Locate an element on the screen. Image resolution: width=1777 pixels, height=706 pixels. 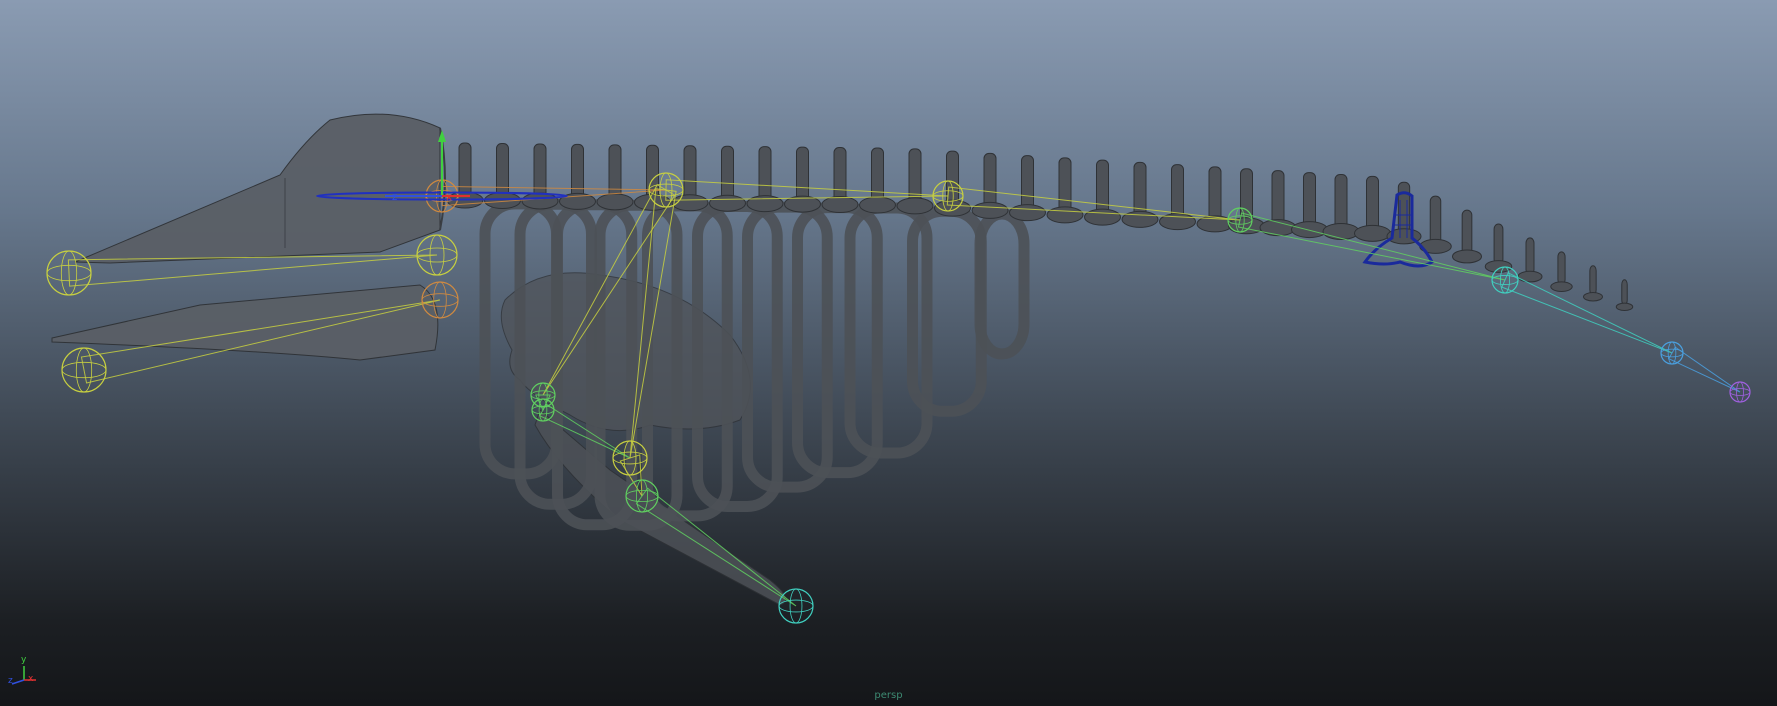
manipulator-x-label: x is located at coordinates (449, 197).